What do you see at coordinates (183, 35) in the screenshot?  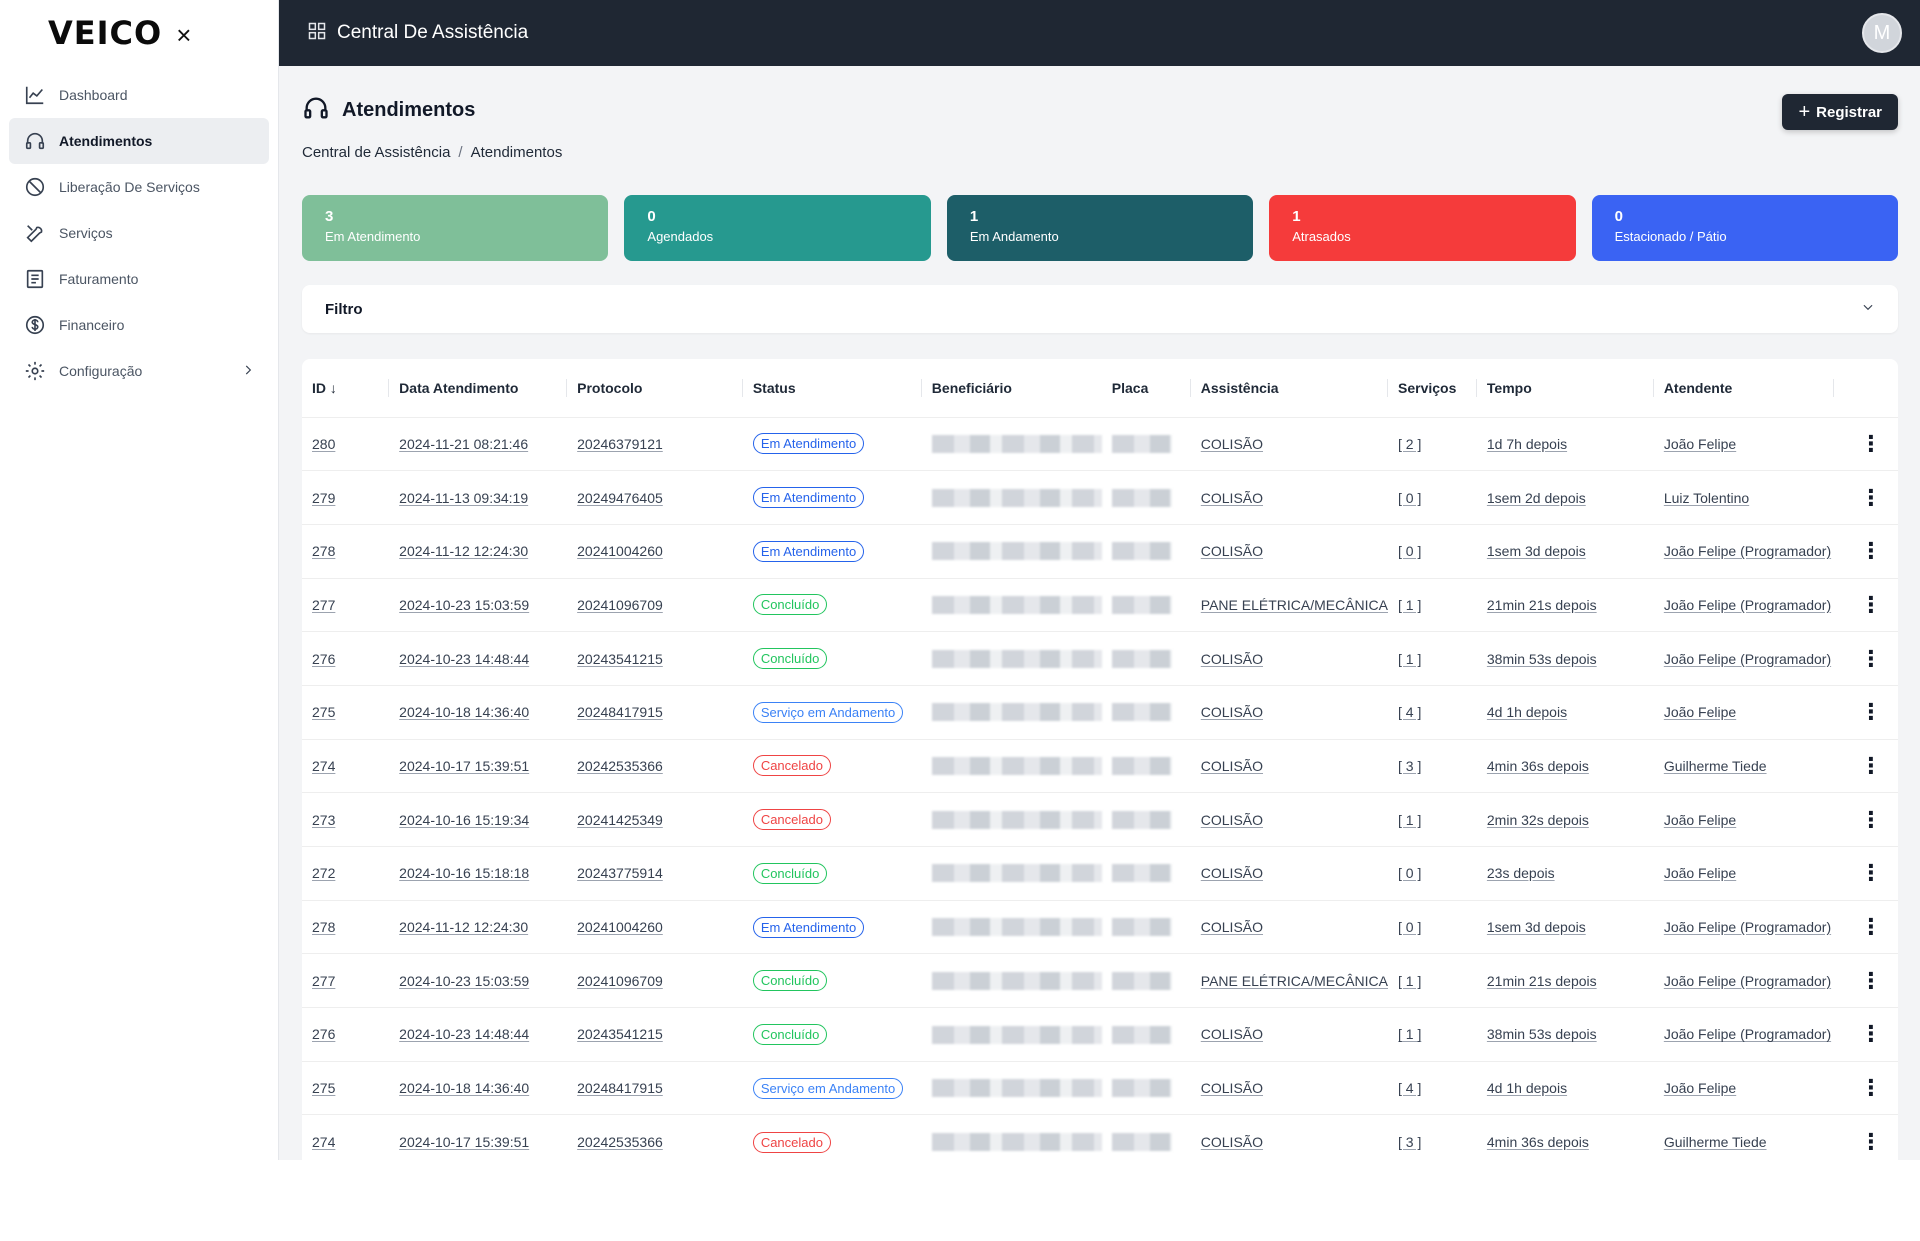 I see `close-sidebar-icon: ×` at bounding box center [183, 35].